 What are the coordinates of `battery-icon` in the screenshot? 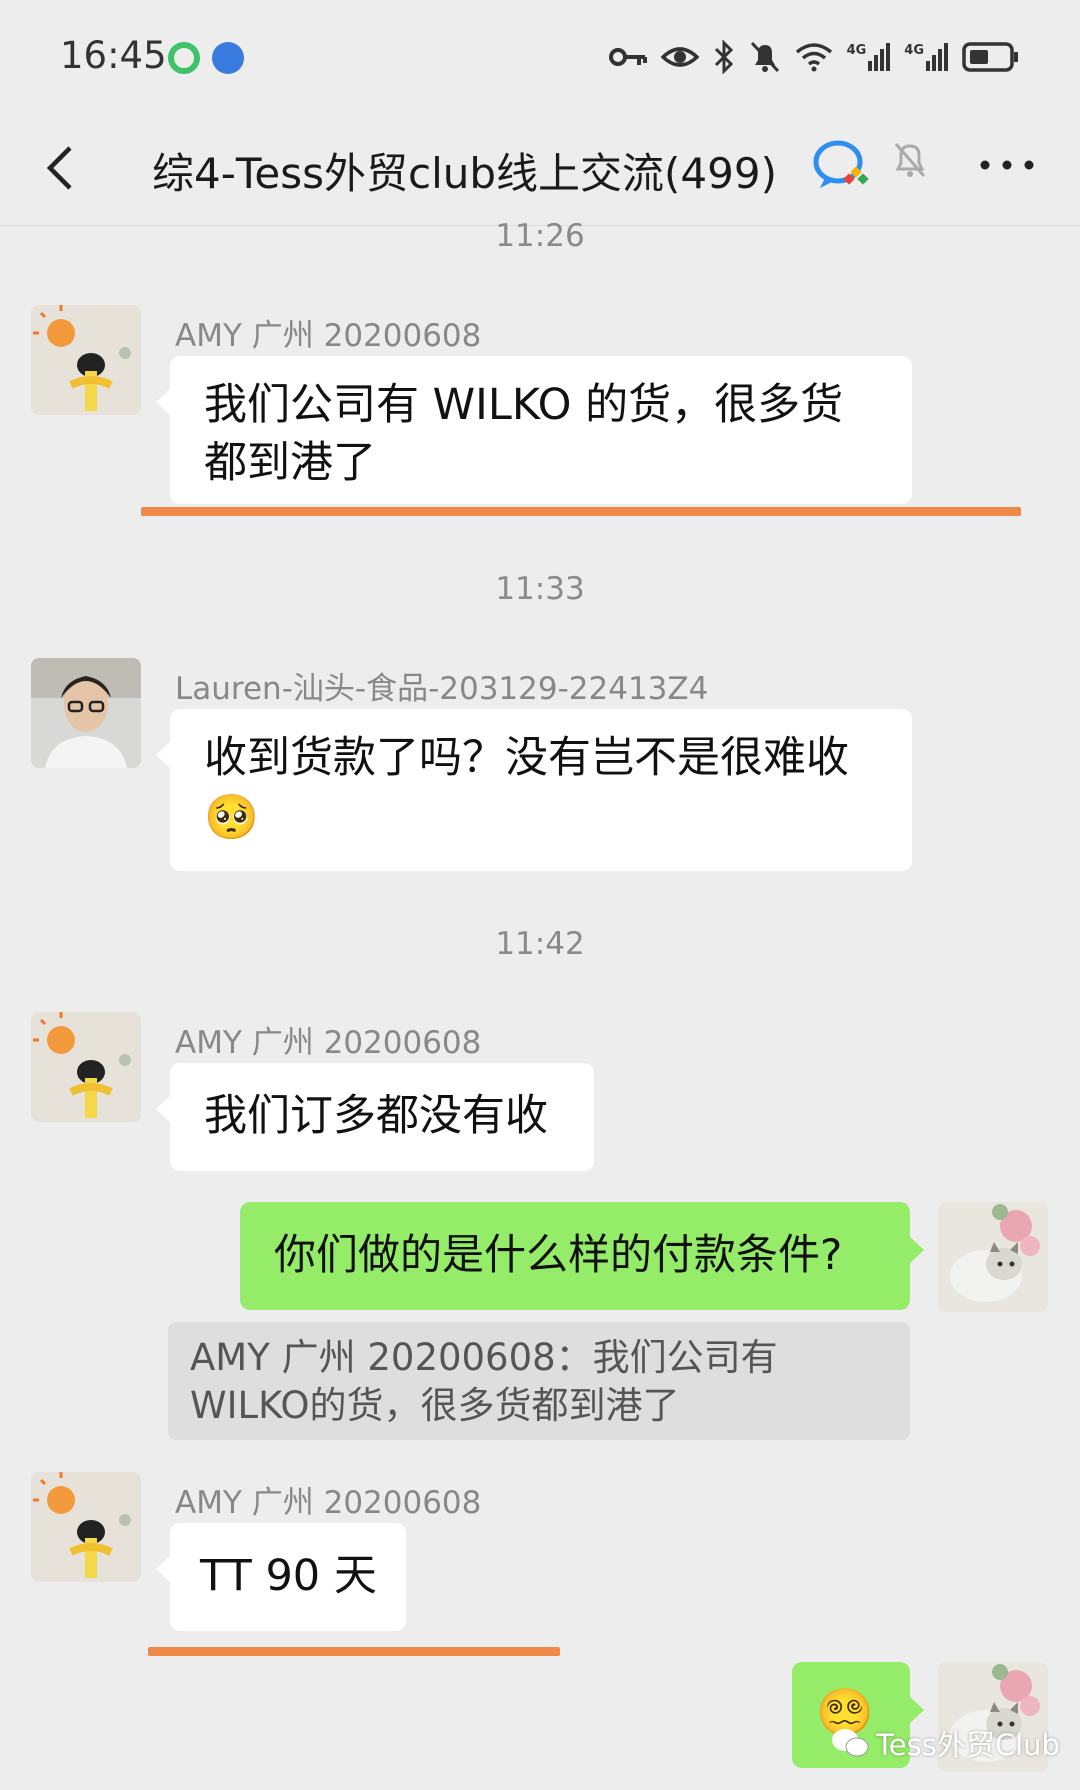 It's located at (990, 57).